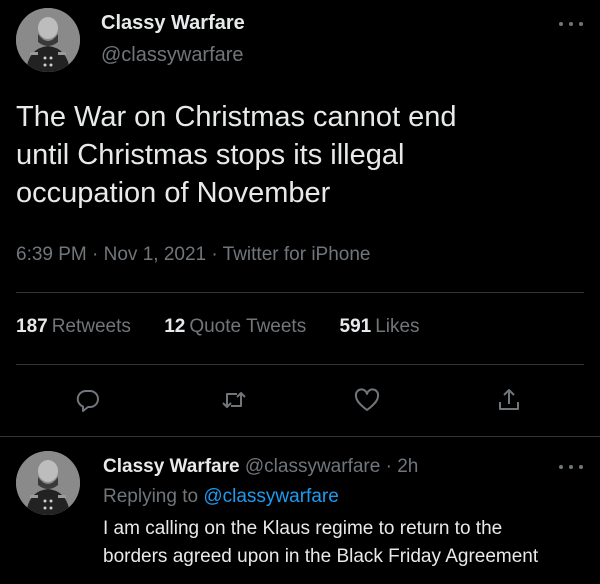 The height and width of the screenshot is (584, 600). Describe the element at coordinates (171, 466) in the screenshot. I see `reply-author-name: Classy Warfare` at that location.